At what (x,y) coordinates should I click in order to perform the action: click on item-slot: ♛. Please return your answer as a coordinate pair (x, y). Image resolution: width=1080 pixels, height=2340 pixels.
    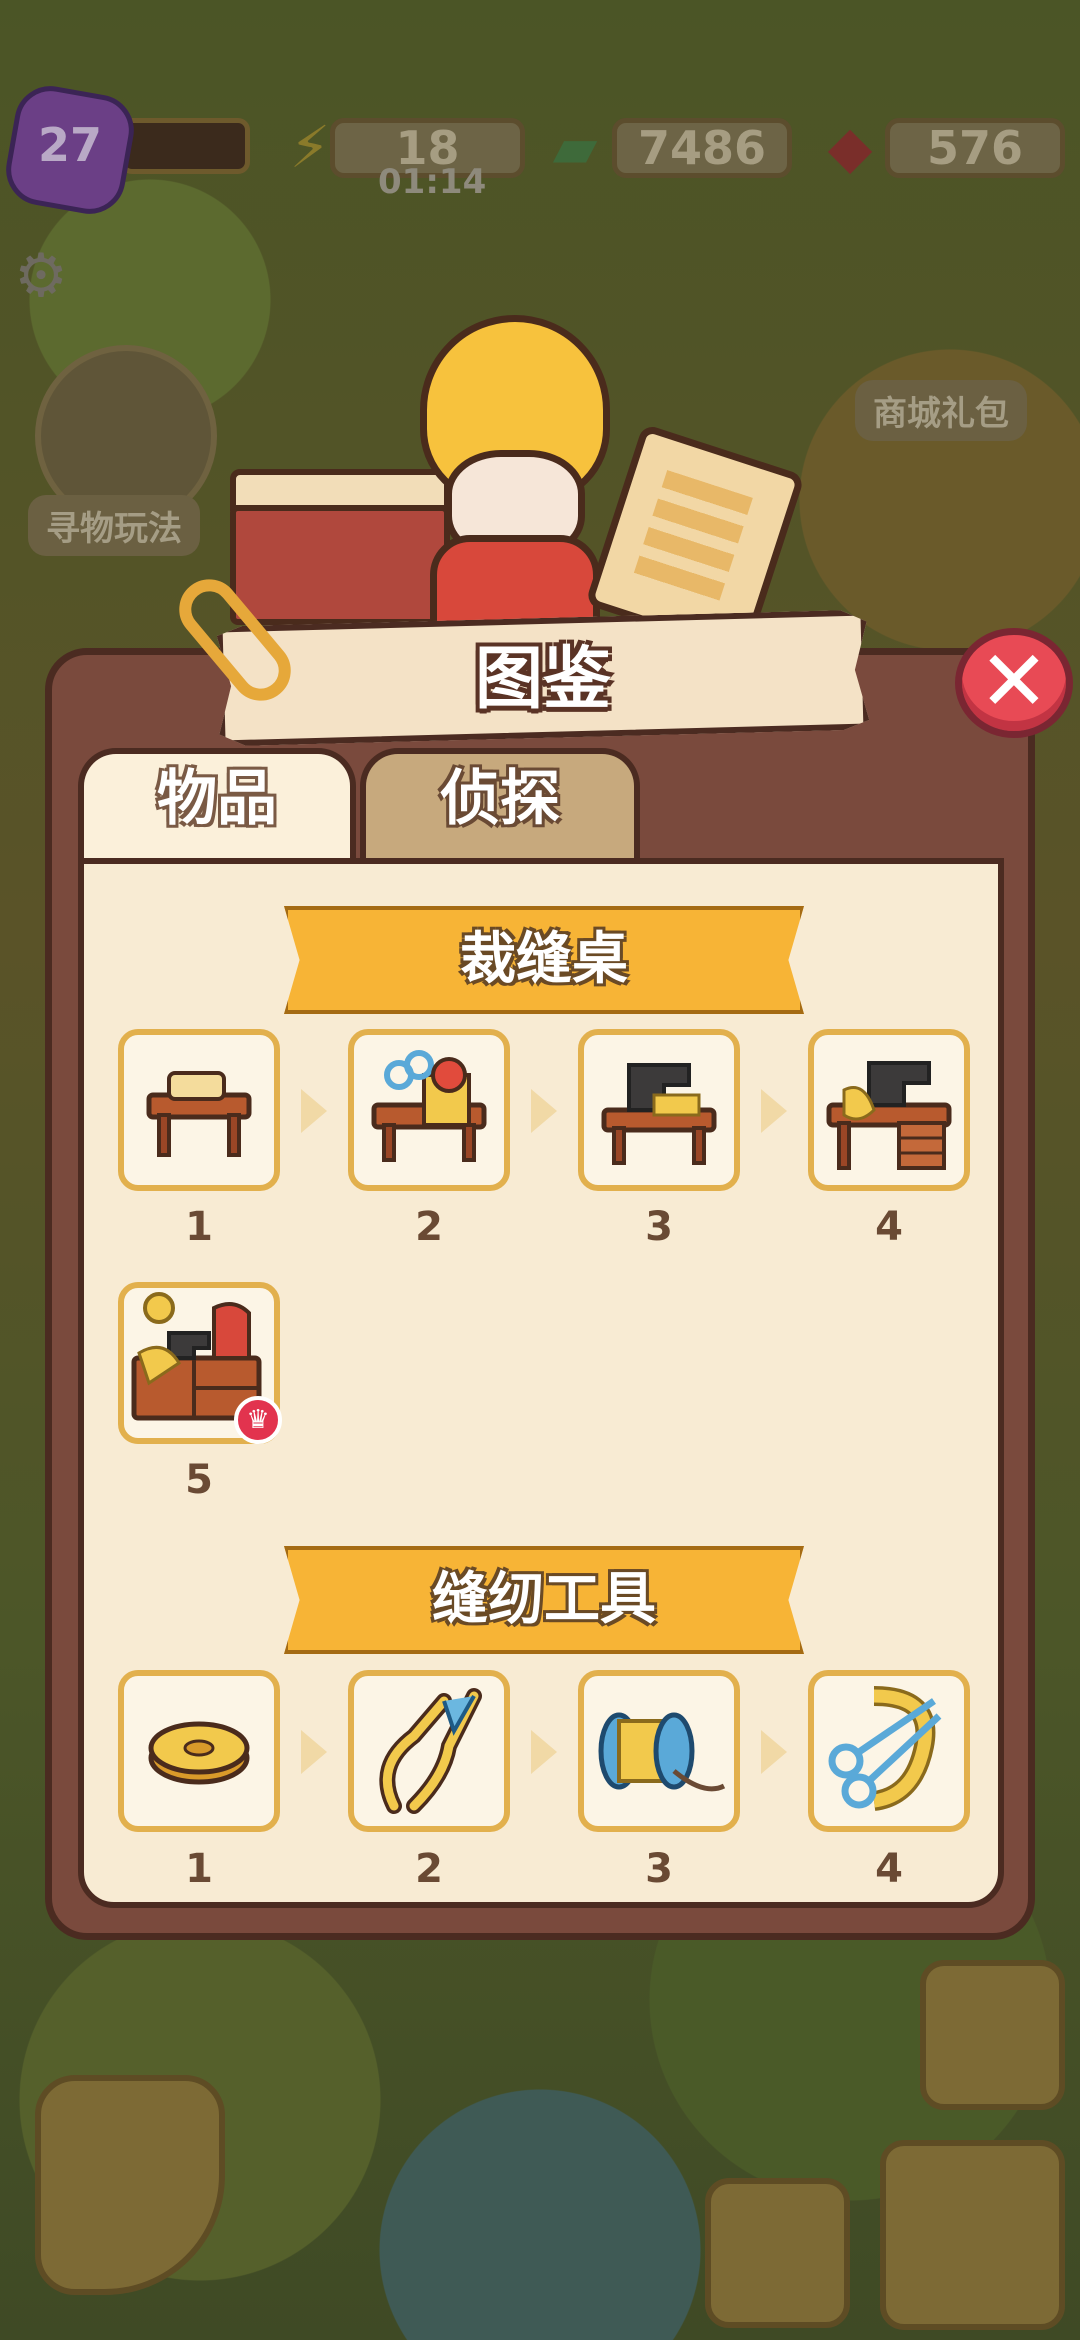
    Looking at the image, I should click on (200, 1363).